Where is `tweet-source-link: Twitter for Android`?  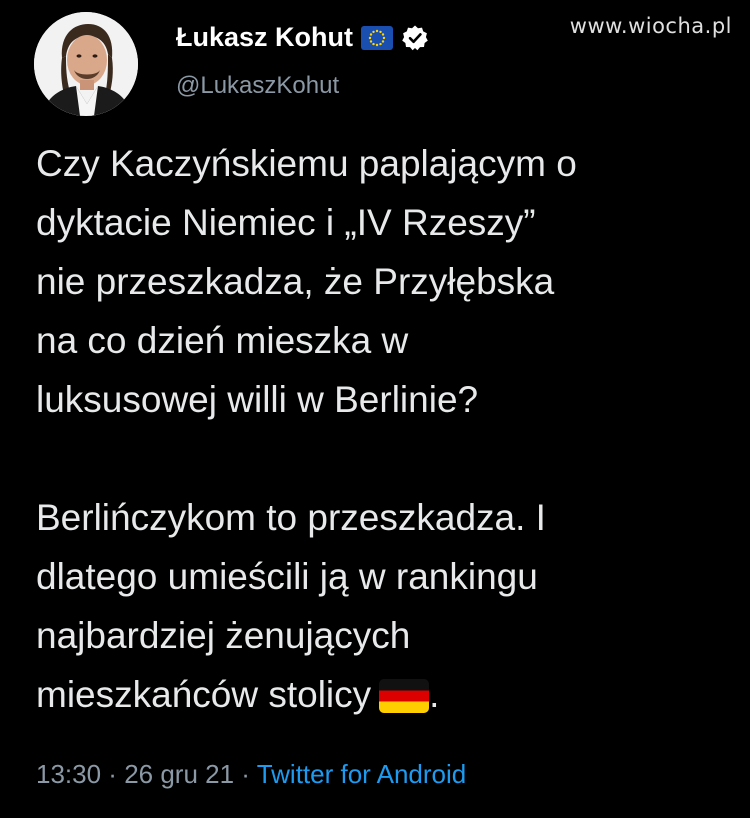
tweet-source-link: Twitter for Android is located at coordinates (362, 774).